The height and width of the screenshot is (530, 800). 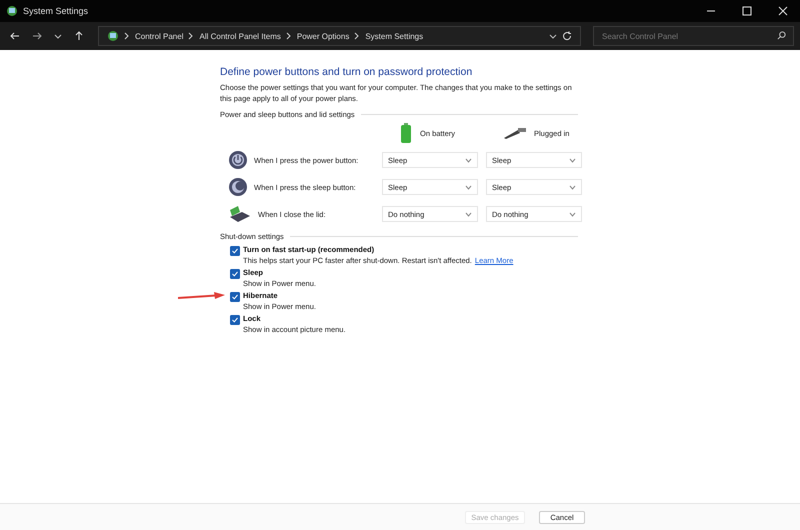 I want to click on breadcrumb: System Settings, so click(x=394, y=36).